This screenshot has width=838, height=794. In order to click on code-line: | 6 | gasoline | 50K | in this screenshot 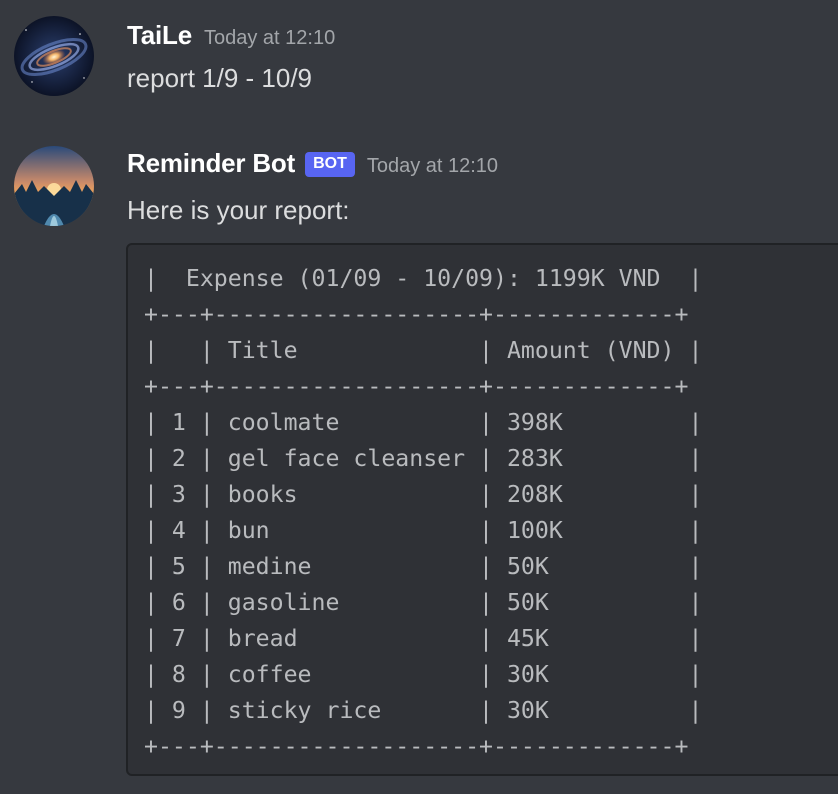, I will do `click(423, 602)`.